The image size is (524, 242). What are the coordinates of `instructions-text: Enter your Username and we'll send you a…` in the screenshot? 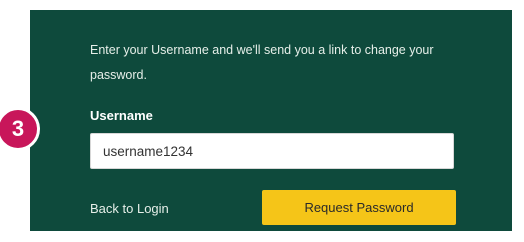 It's located at (262, 62).